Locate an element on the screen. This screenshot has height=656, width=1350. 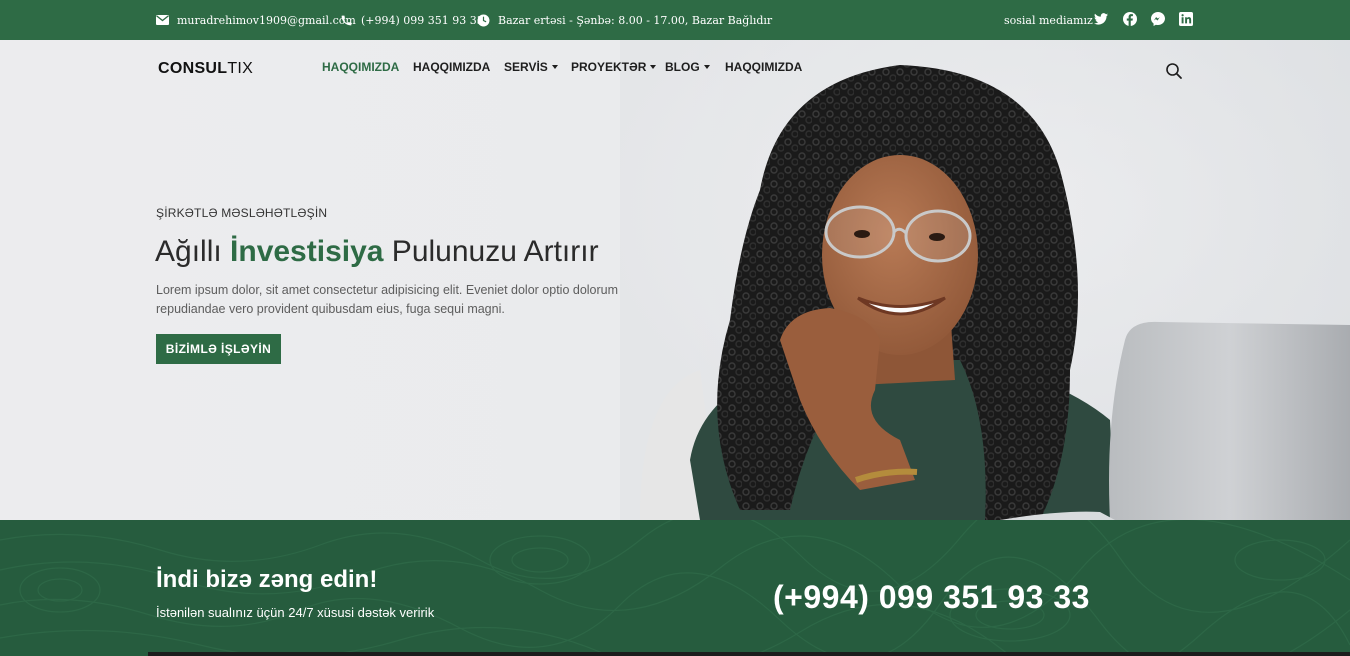
nav-item-haqqimizda-2: HAQQIMIZDA is located at coordinates (451, 67).